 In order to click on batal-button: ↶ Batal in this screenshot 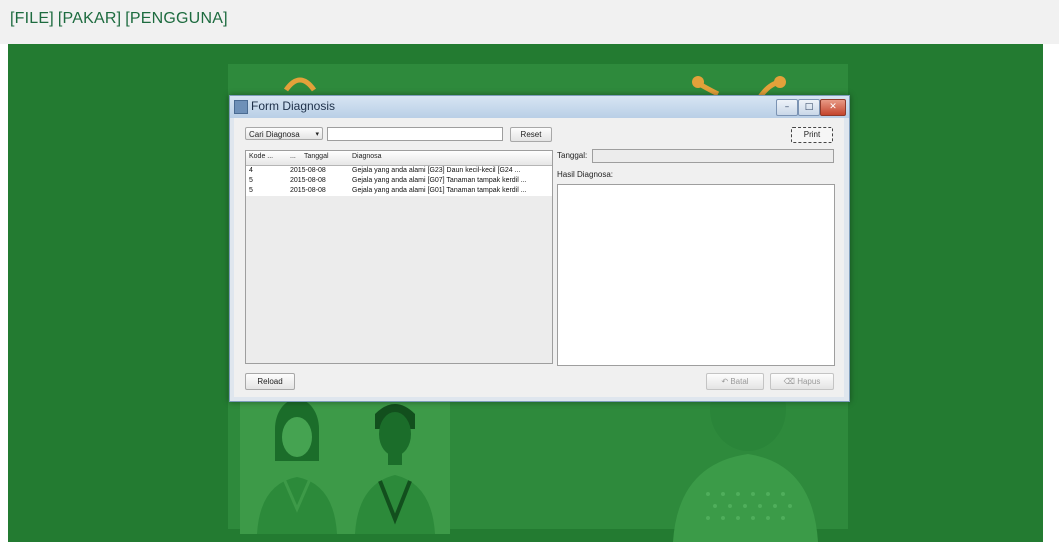, I will do `click(735, 381)`.